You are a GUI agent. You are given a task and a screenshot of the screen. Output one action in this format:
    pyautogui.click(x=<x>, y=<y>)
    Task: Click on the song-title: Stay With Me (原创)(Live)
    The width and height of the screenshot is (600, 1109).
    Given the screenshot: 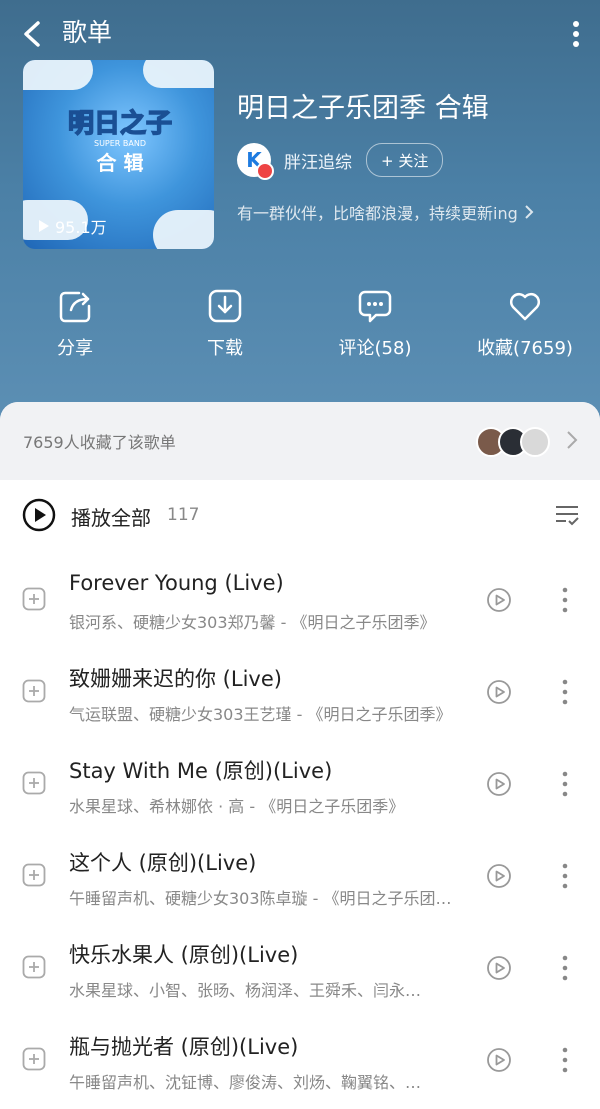 What is the action you would take?
    pyautogui.click(x=201, y=771)
    